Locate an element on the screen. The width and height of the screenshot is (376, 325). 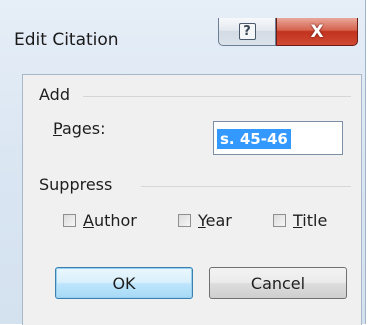
ok-button: OK is located at coordinates (124, 283).